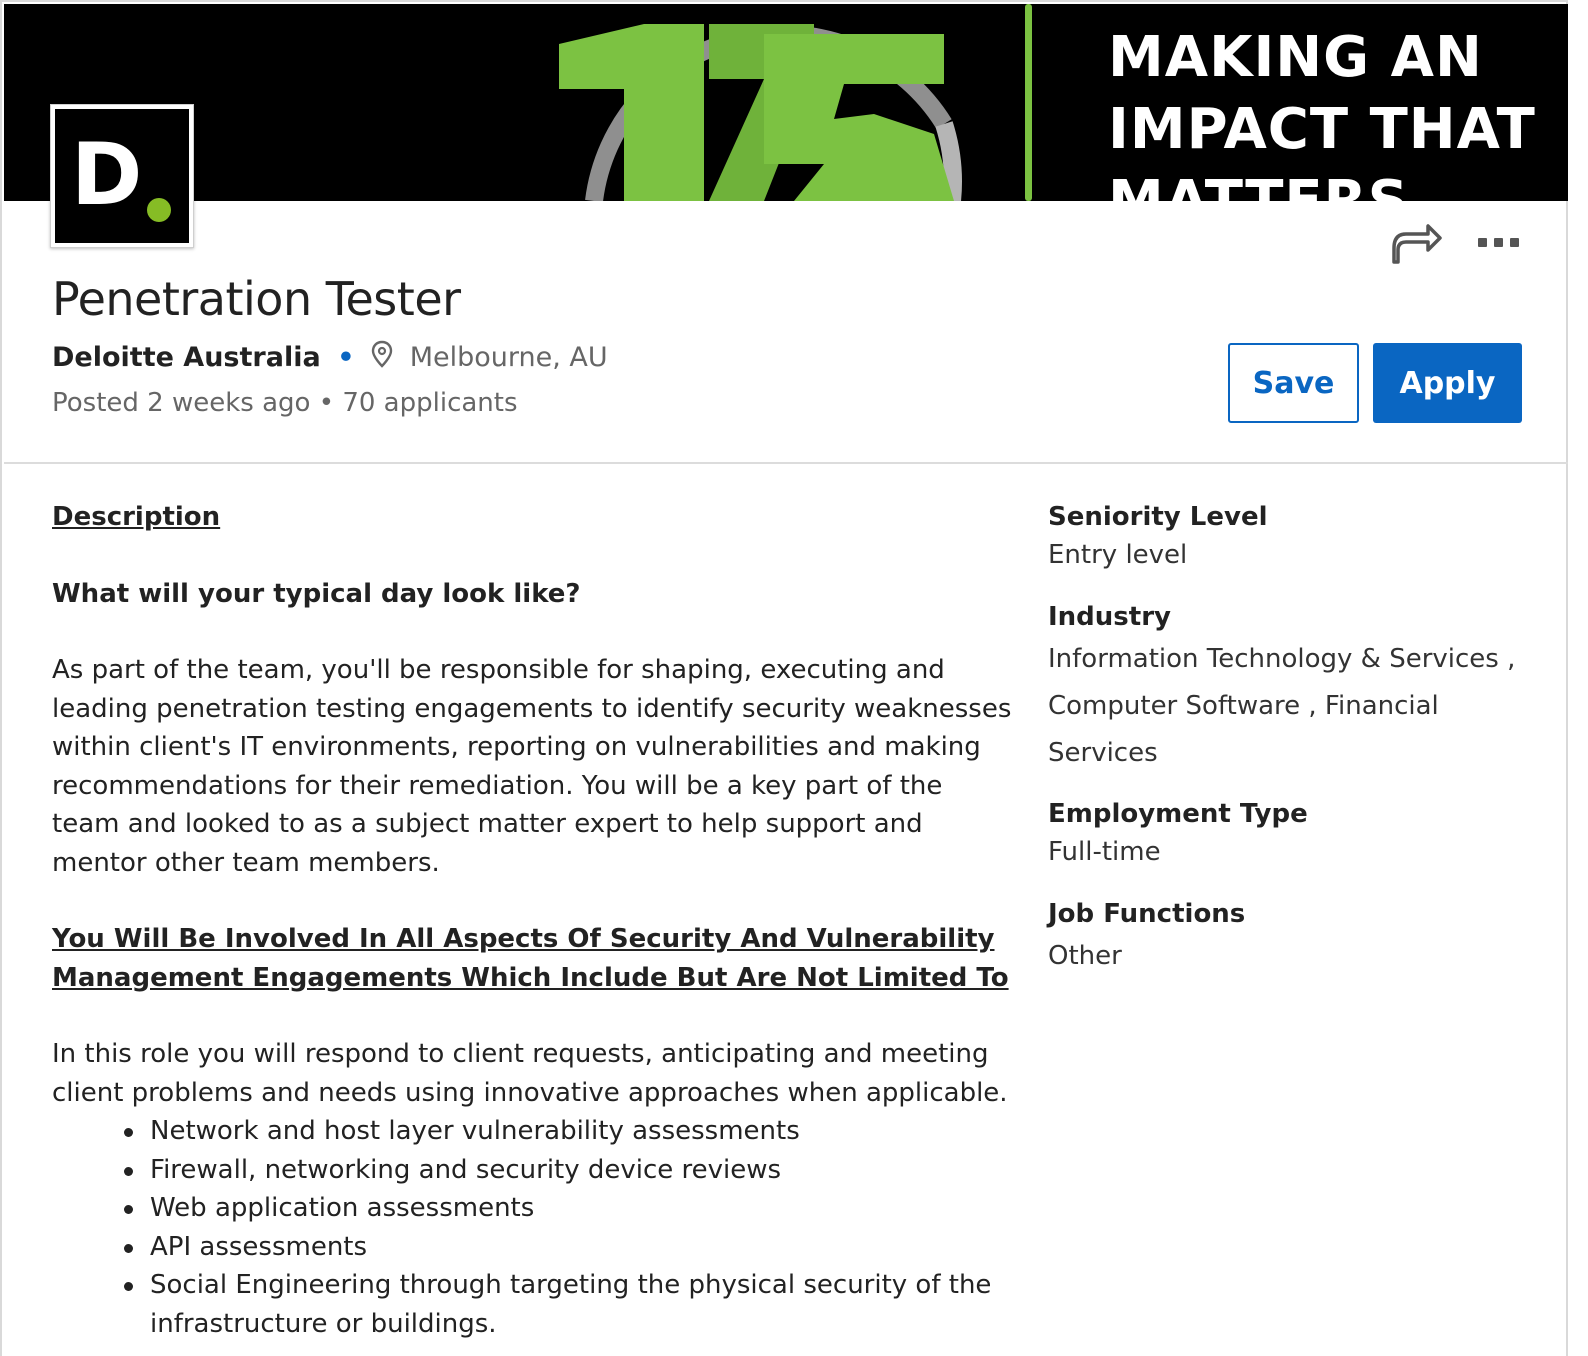 The width and height of the screenshot is (1588, 1356). I want to click on company-banner: MAKING AN IMPACT THAT MATTERS, so click(786, 102).